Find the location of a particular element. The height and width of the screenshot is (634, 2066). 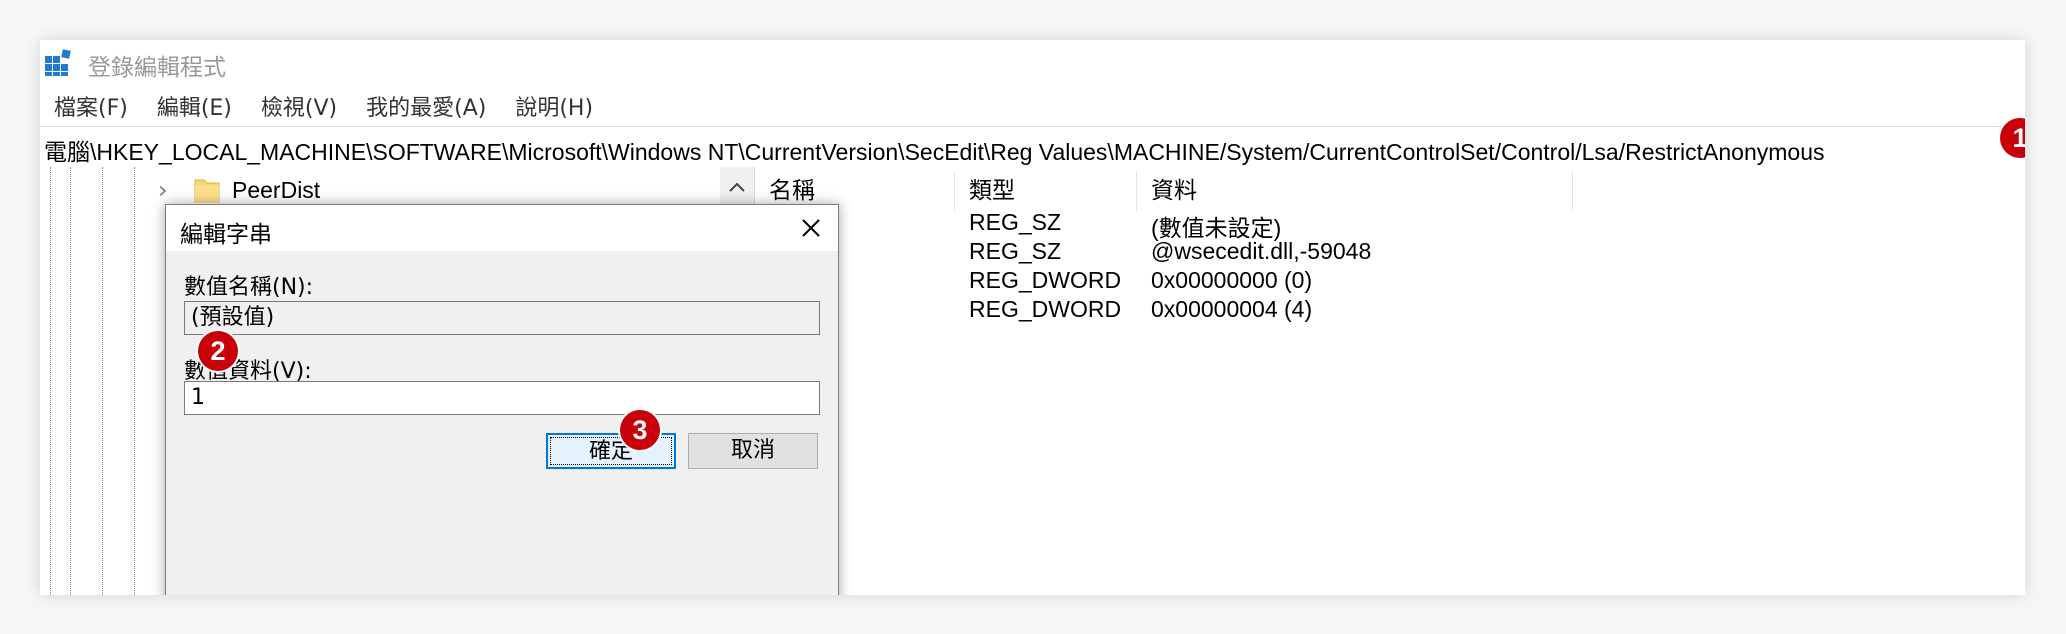

value-data-cell: 0x00000004 (4) is located at coordinates (1231, 309).